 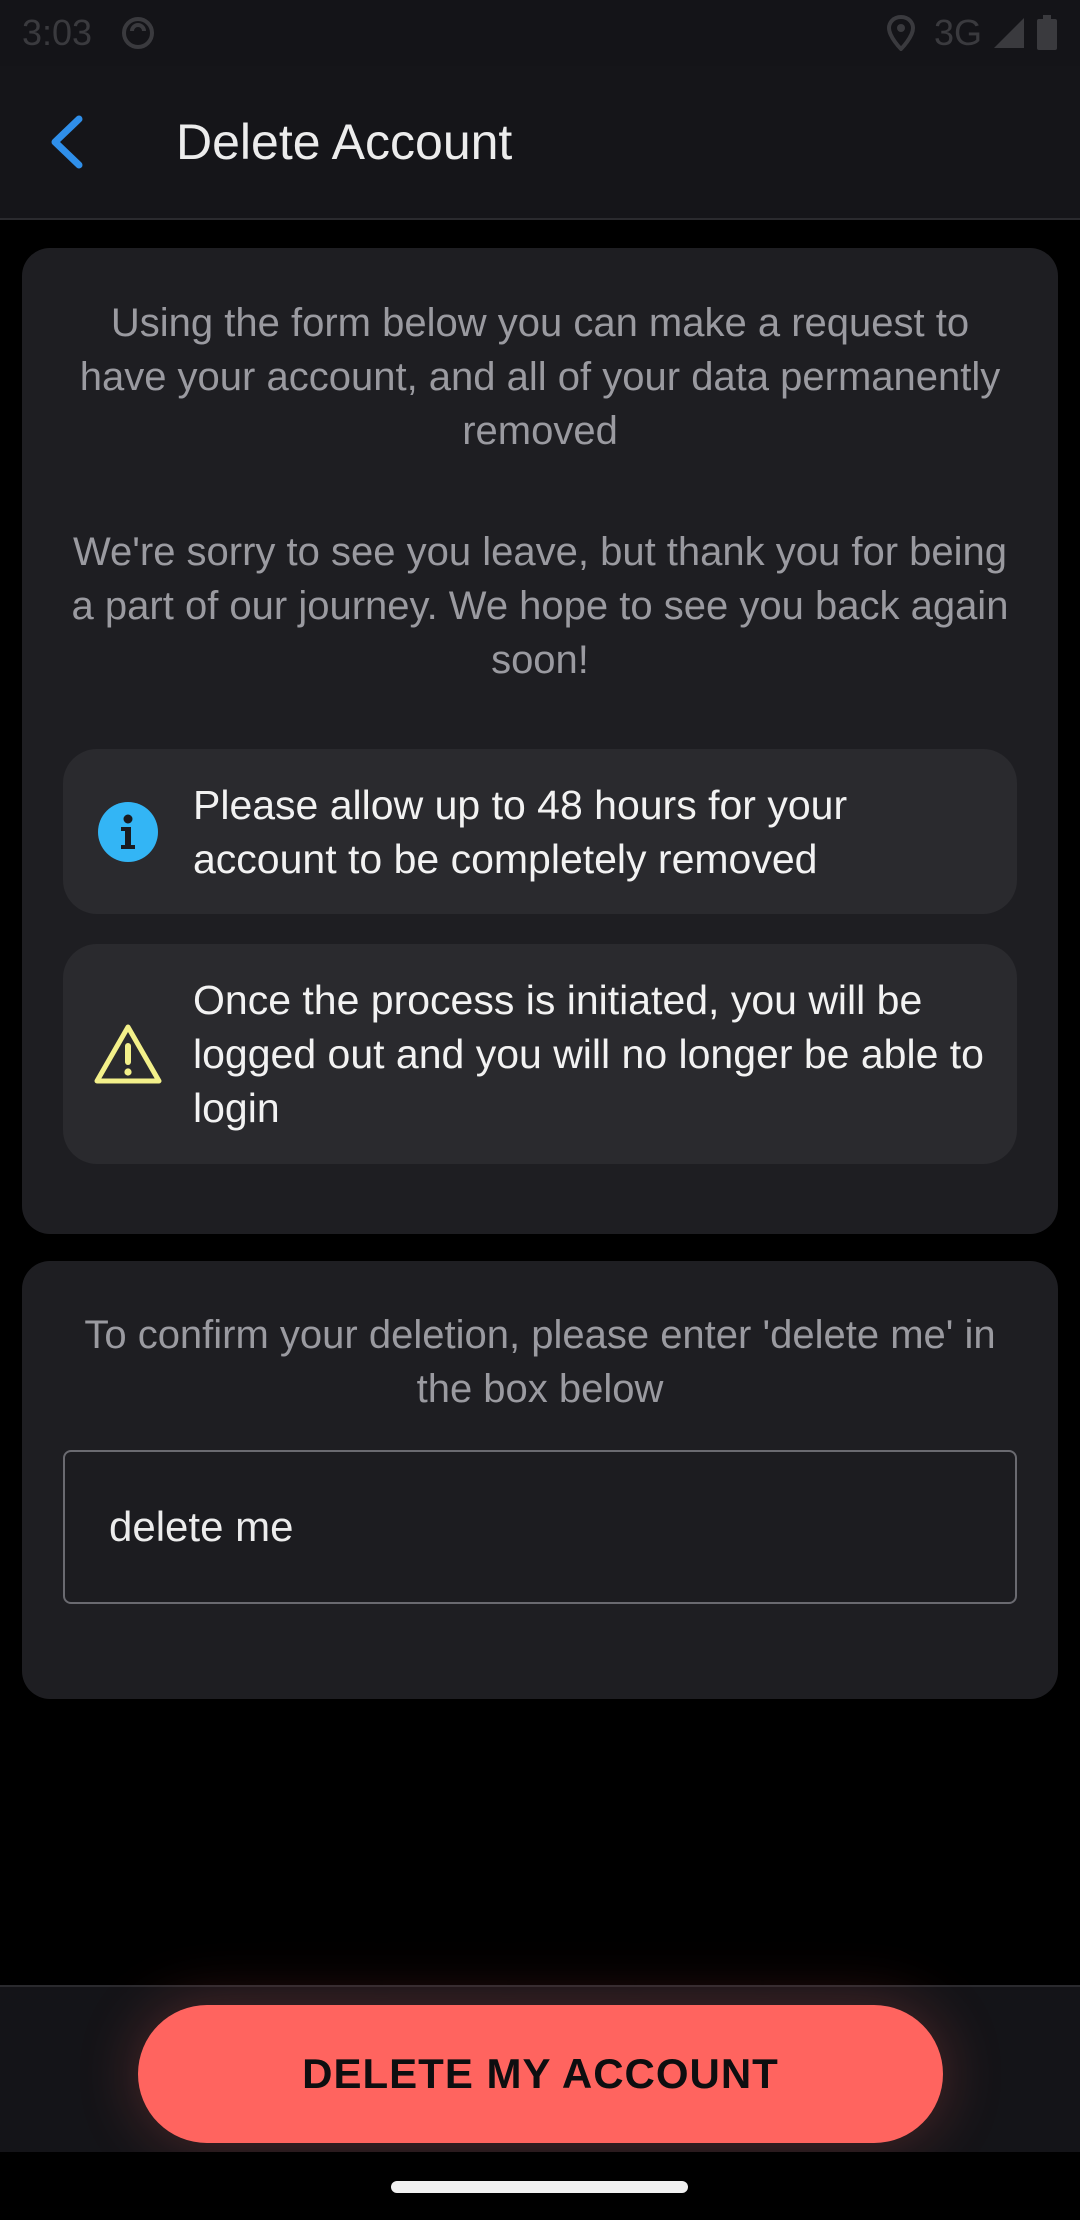 I want to click on back-button, so click(x=67, y=142).